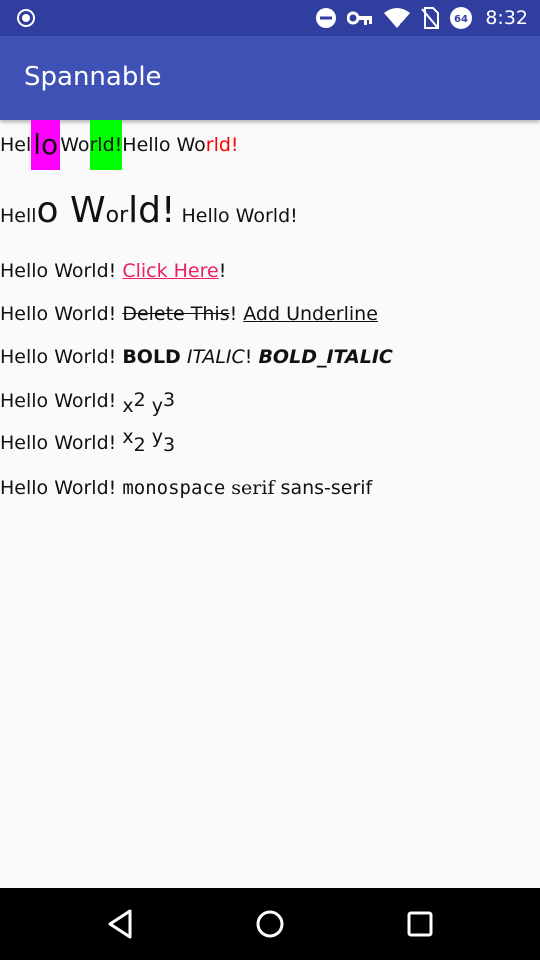 The width and height of the screenshot is (540, 960). Describe the element at coordinates (174, 488) in the screenshot. I see `monospace-text: monospace` at that location.